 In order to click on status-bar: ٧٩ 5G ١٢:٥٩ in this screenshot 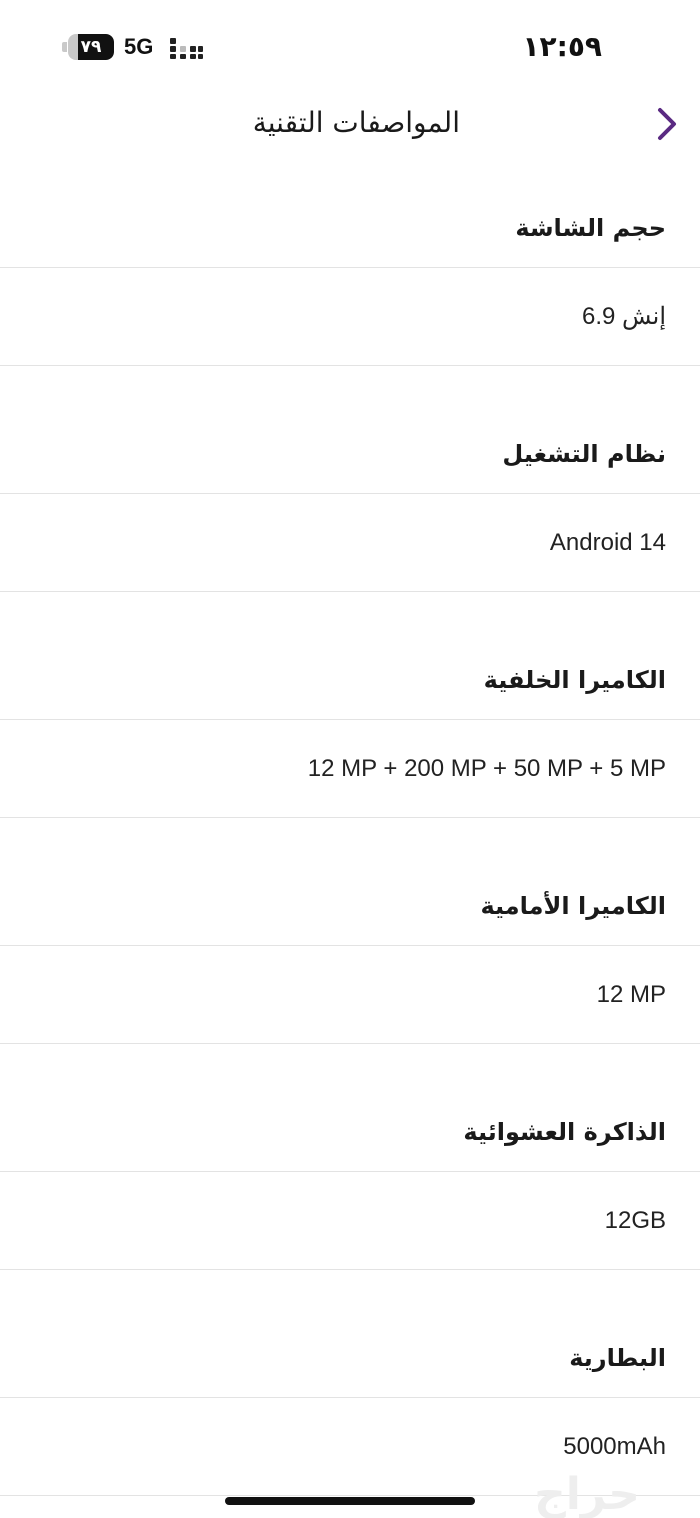, I will do `click(350, 45)`.